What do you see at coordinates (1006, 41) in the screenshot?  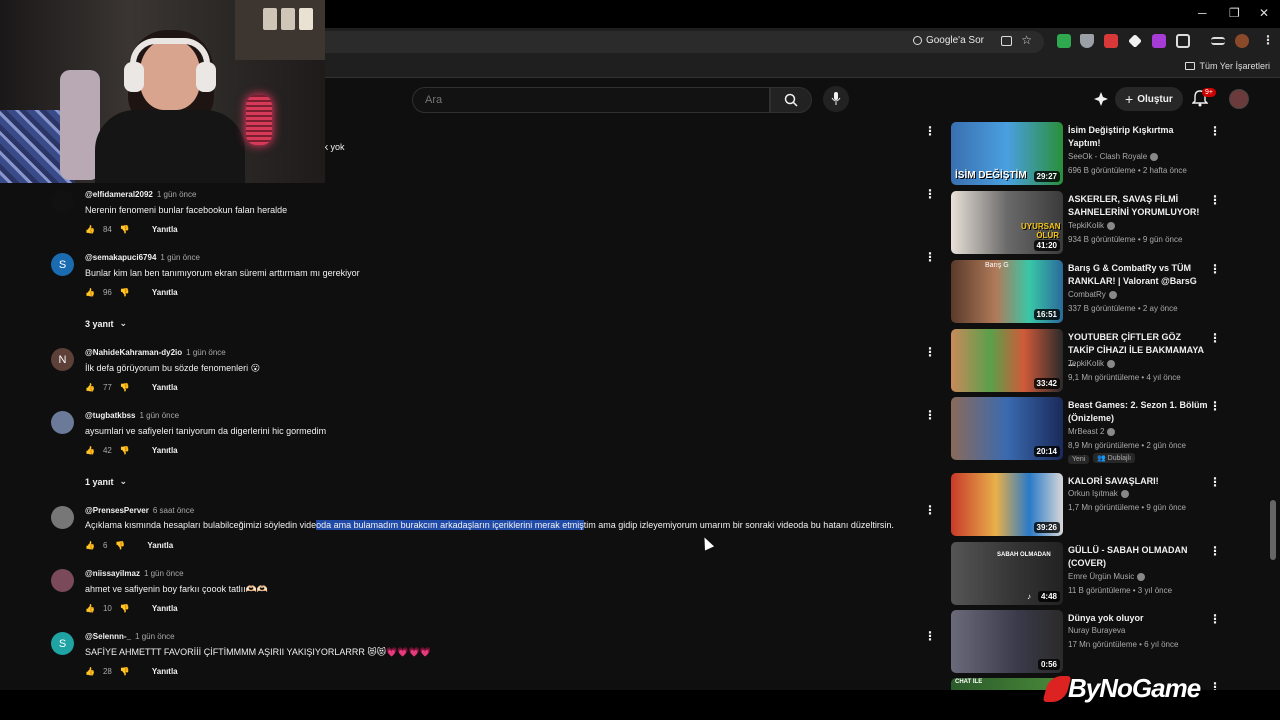 I see `install-icon` at bounding box center [1006, 41].